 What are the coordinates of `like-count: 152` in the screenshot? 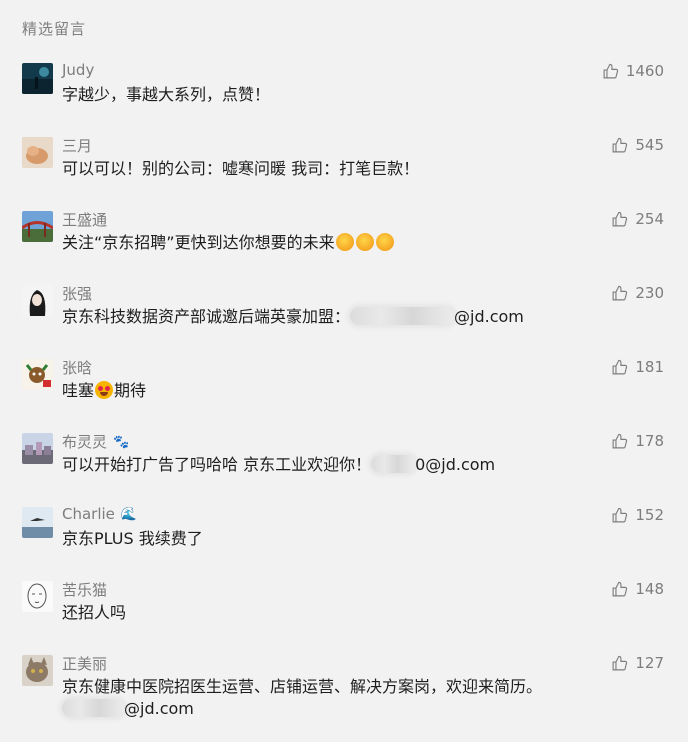 It's located at (649, 515).